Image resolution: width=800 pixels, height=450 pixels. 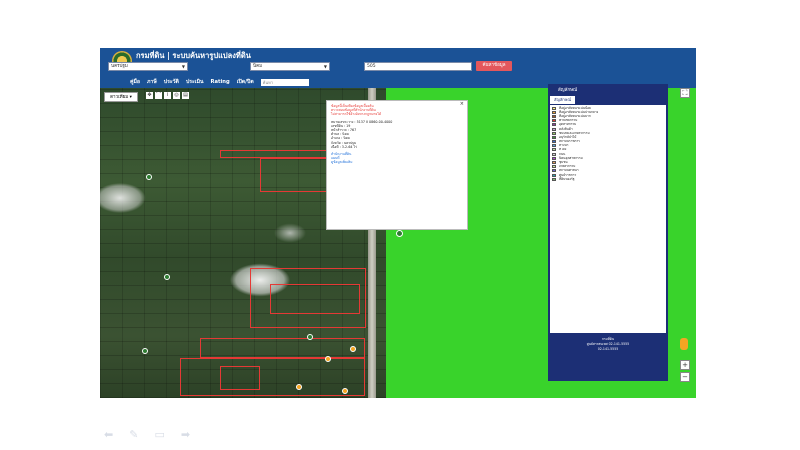 I want to click on zoom-in-button: +, so click(x=685, y=365).